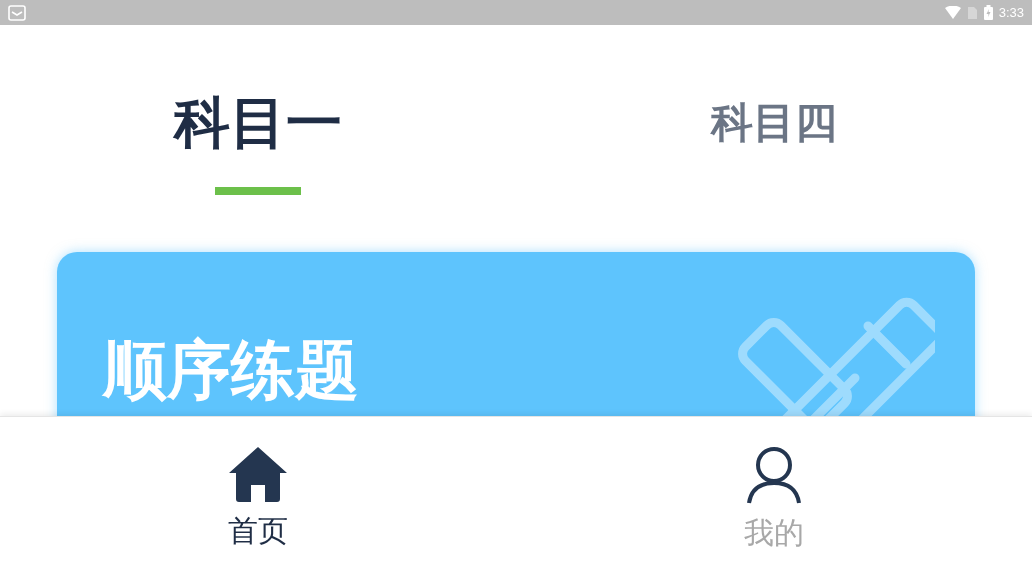  Describe the element at coordinates (774, 475) in the screenshot. I see `person-icon` at that location.